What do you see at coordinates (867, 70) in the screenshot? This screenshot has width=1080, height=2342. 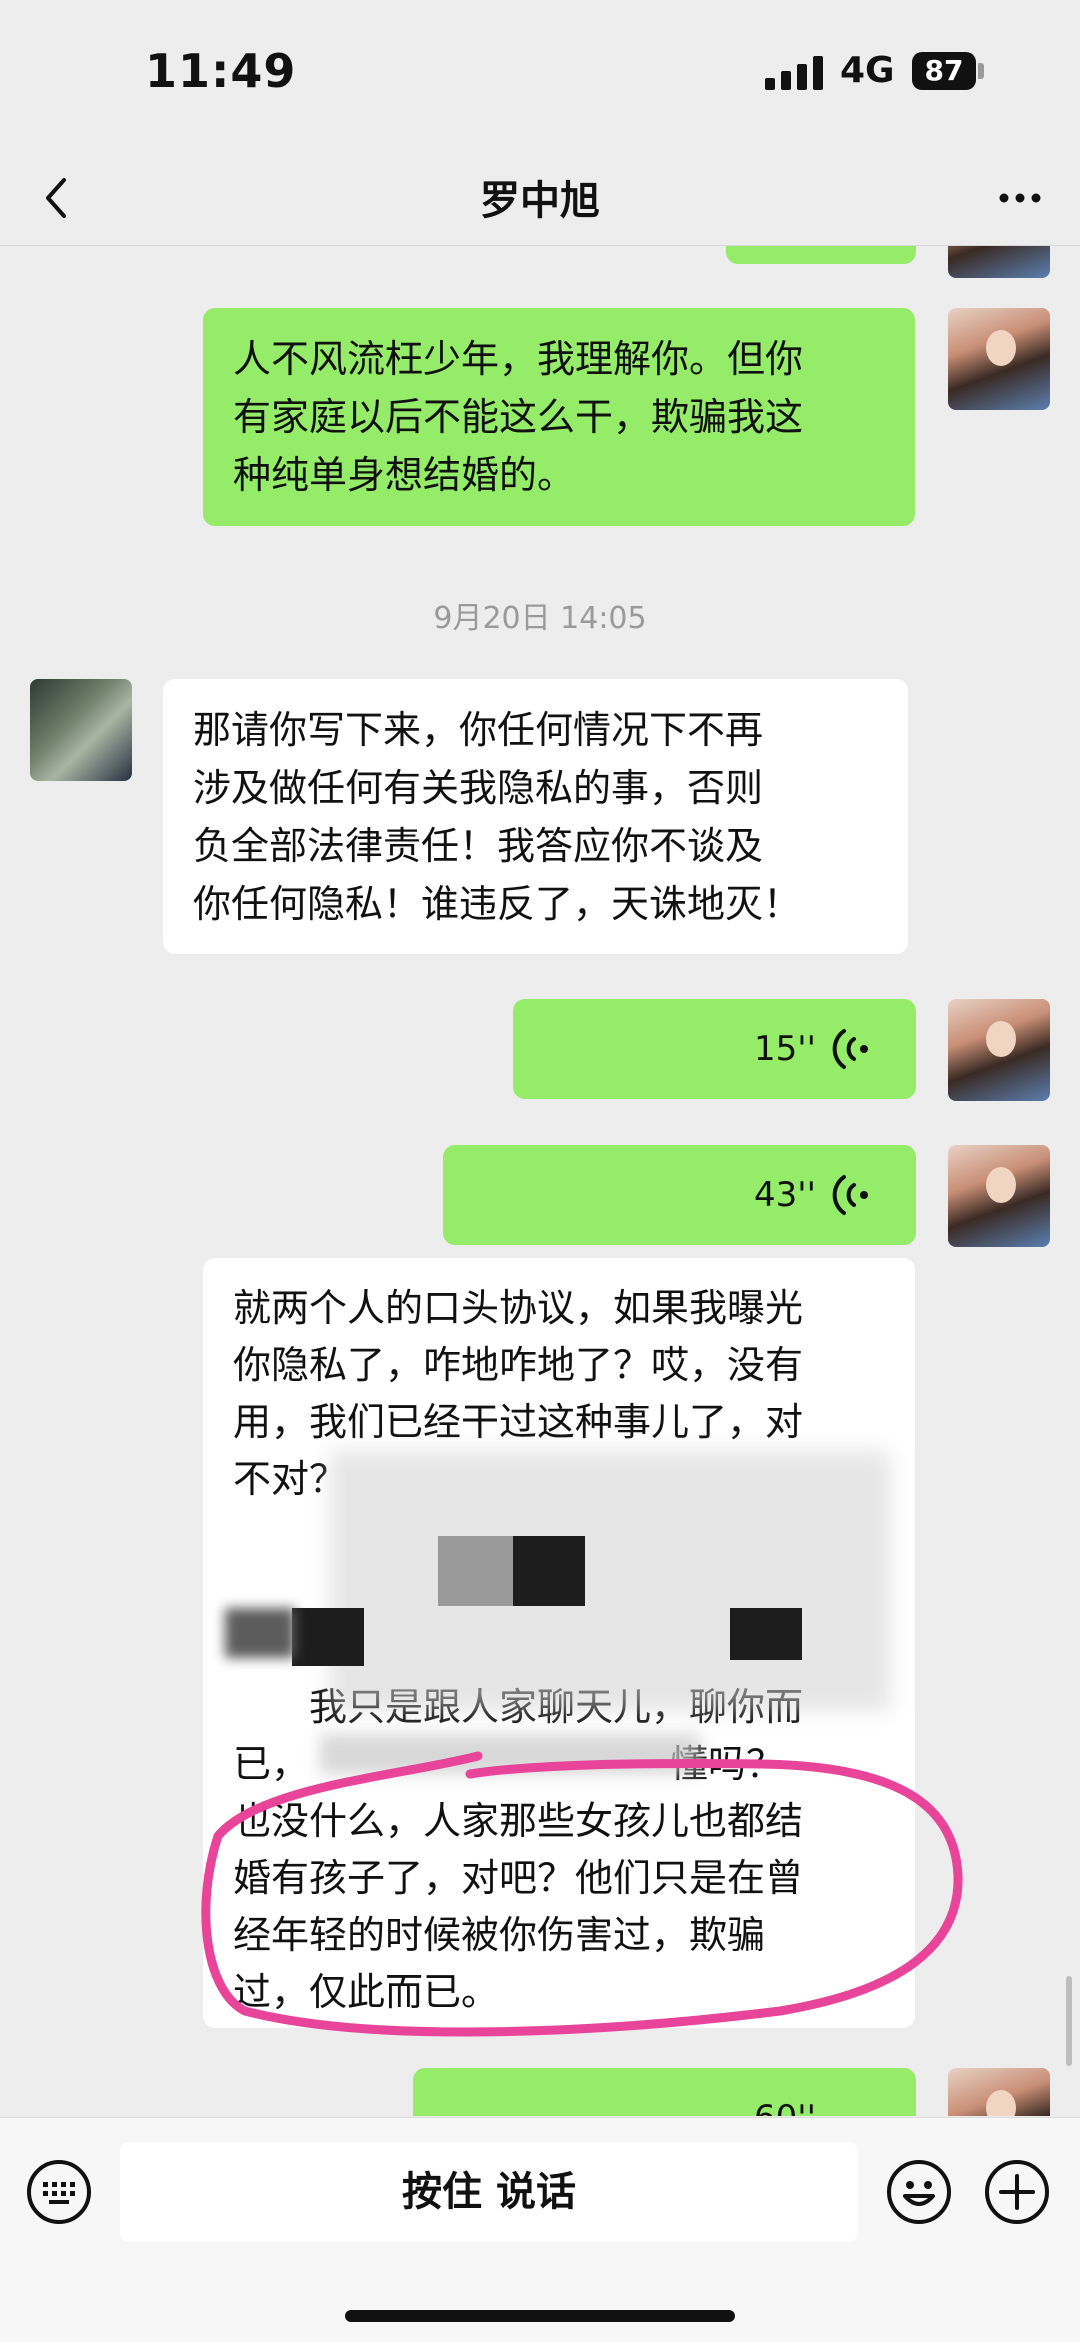 I see `network-type: 4G` at bounding box center [867, 70].